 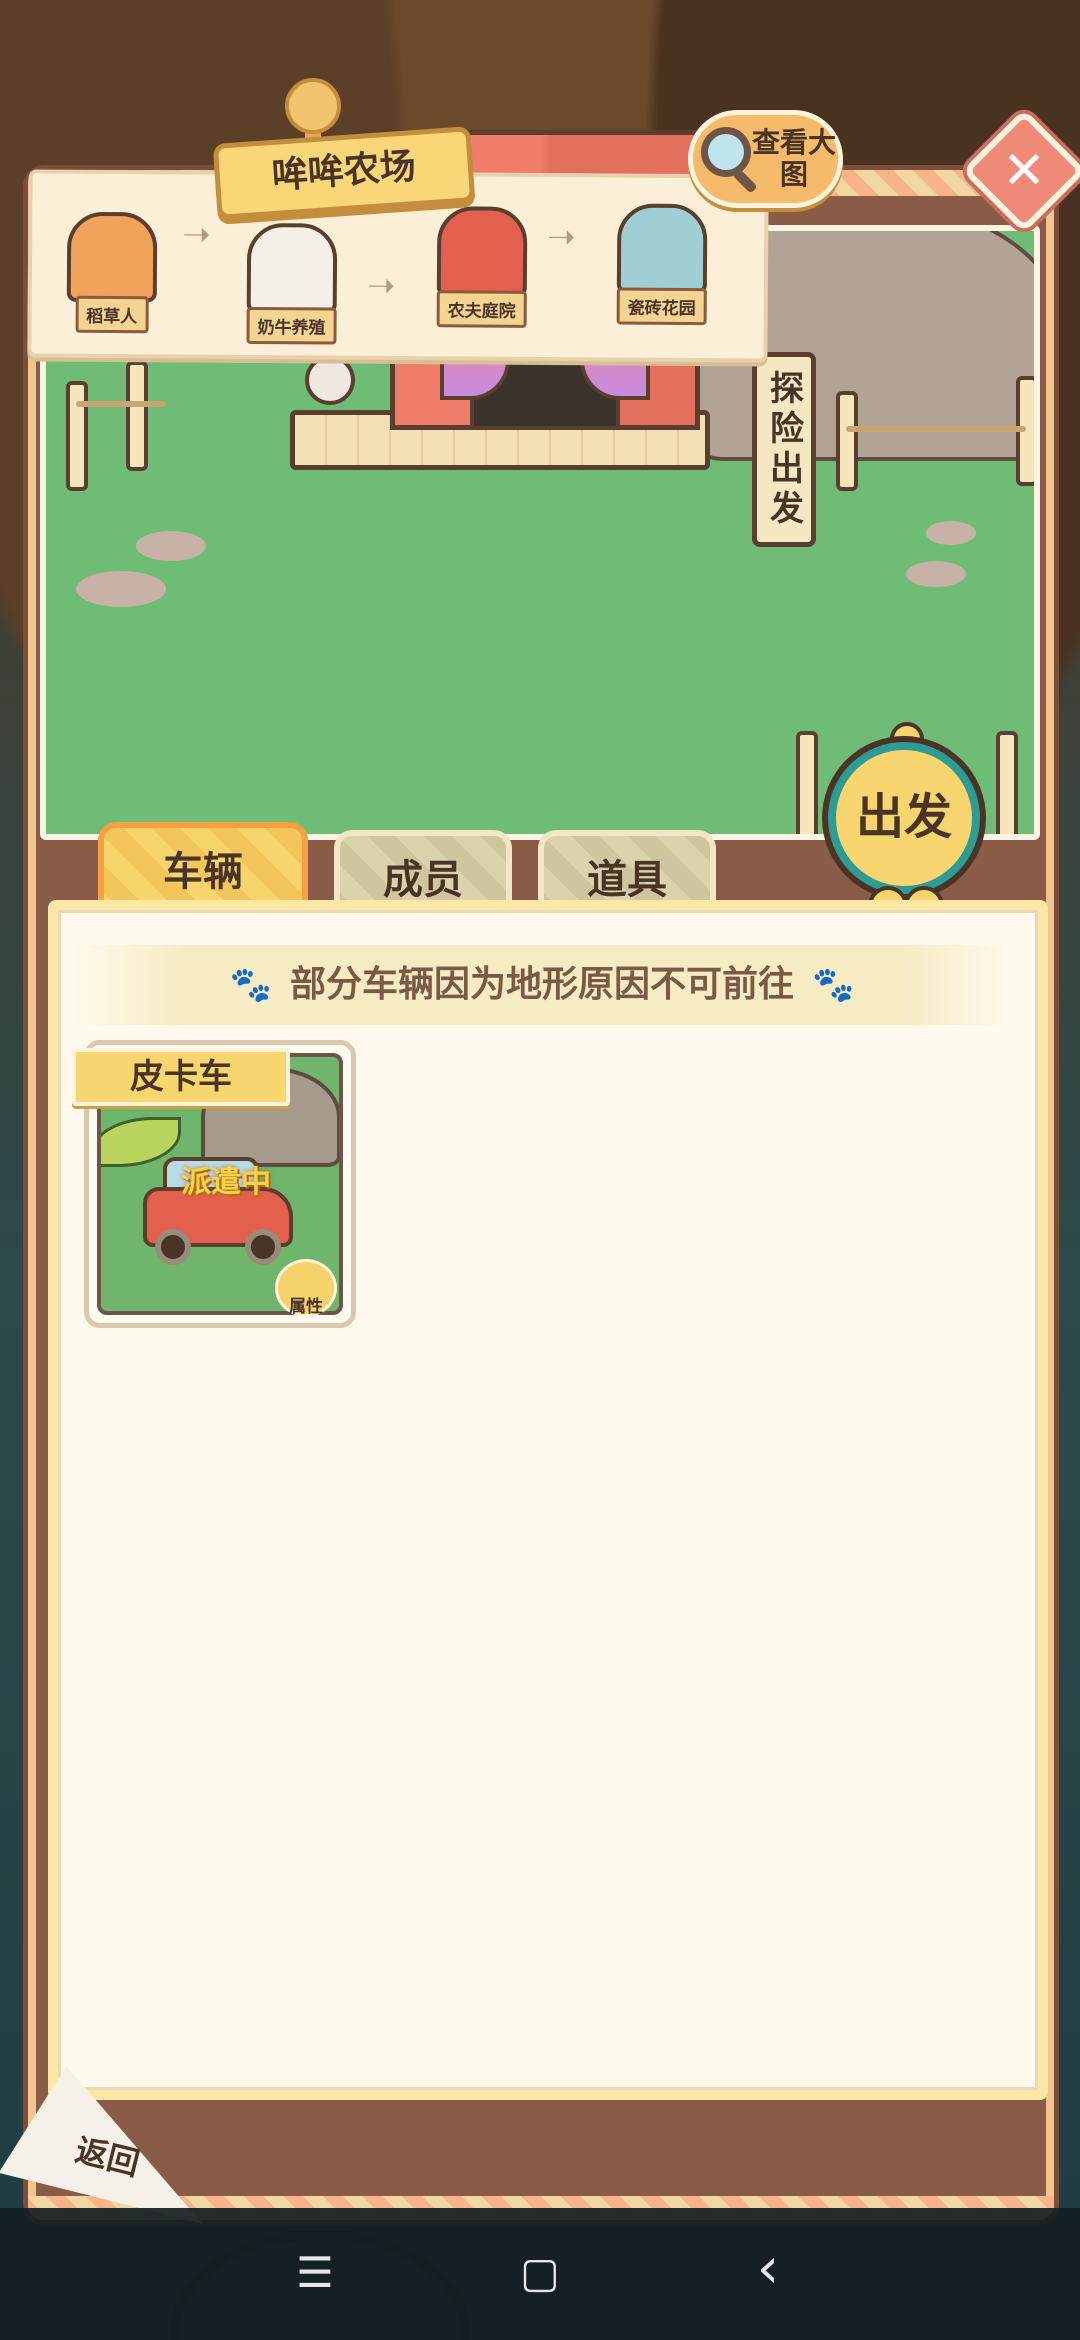 I want to click on view-map-button: 查看大图, so click(x=765, y=159).